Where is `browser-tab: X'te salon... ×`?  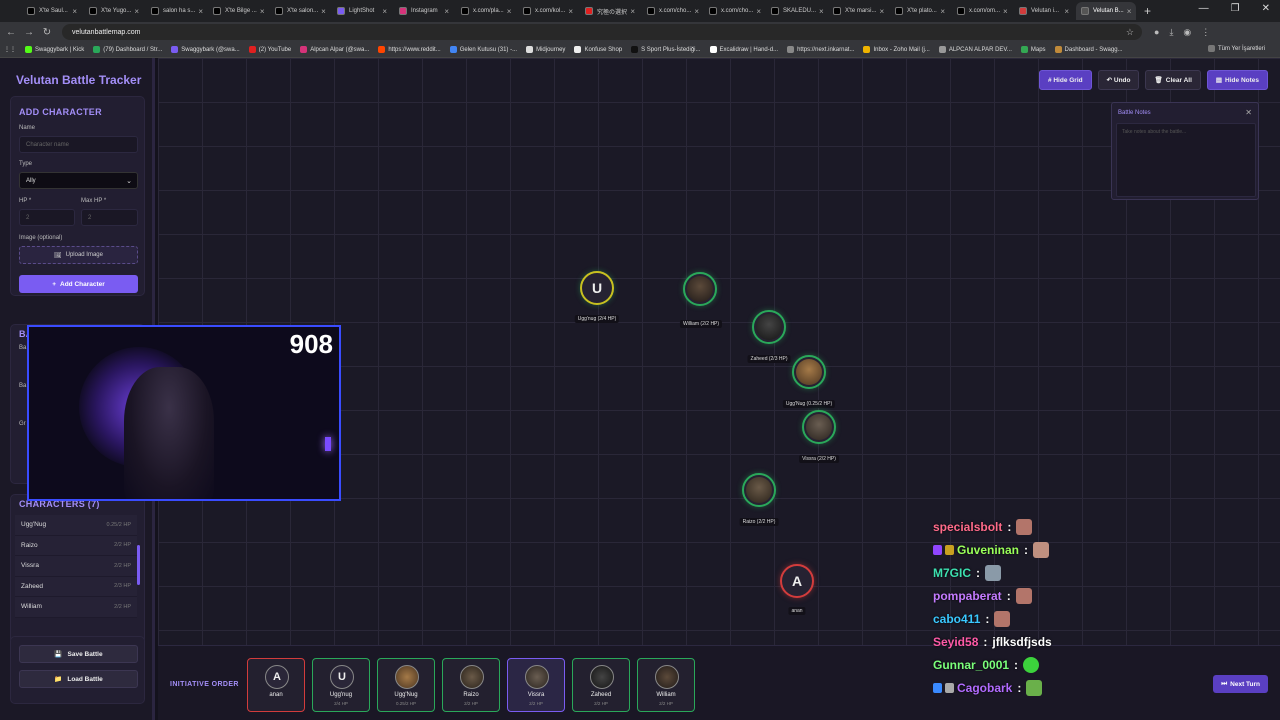 browser-tab: X'te salon... × is located at coordinates (300, 11).